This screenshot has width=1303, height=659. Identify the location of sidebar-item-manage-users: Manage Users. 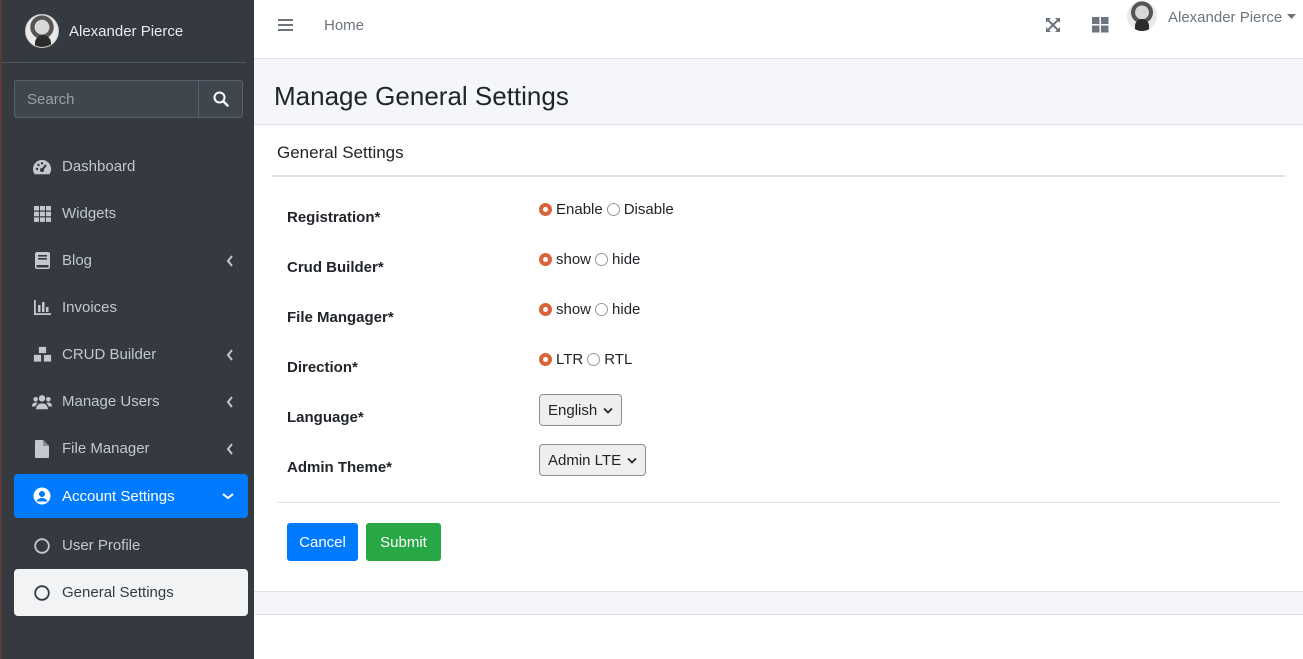
(131, 401).